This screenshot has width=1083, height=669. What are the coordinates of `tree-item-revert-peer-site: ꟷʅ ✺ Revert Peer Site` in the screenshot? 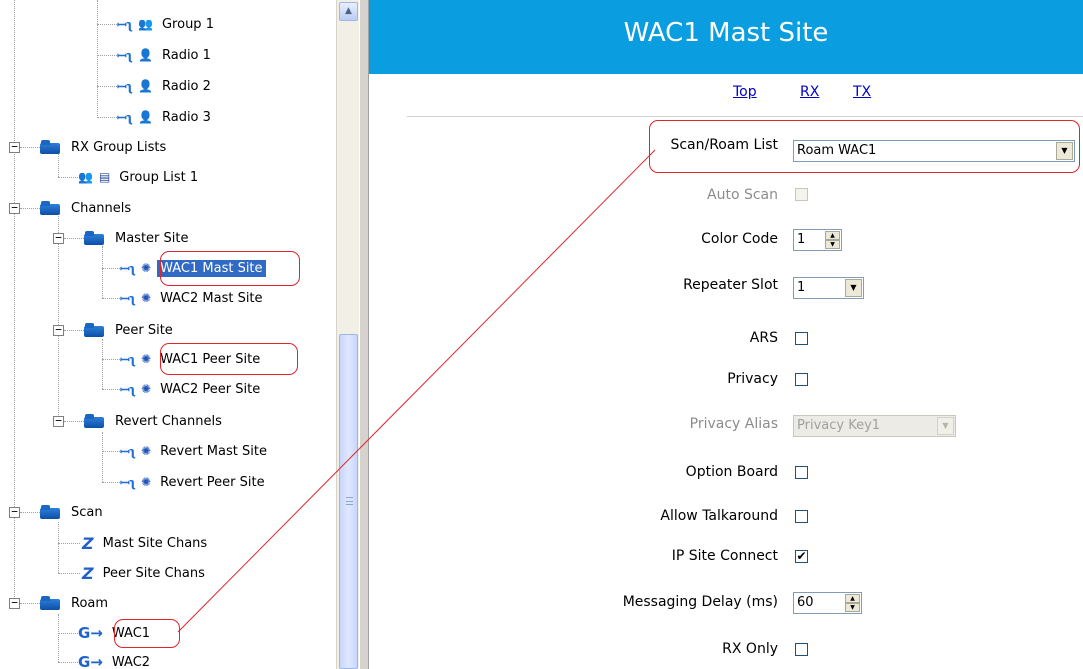 It's located at (194, 482).